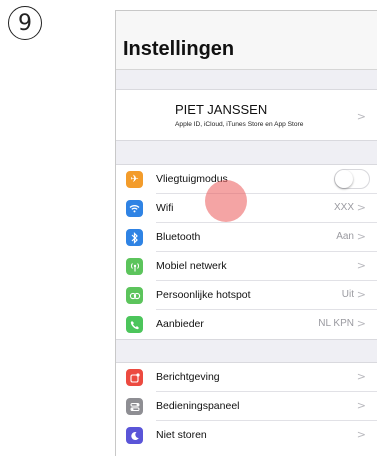 This screenshot has height=456, width=377. Describe the element at coordinates (246, 377) in the screenshot. I see `row-notifications: Berichtgeving >` at that location.